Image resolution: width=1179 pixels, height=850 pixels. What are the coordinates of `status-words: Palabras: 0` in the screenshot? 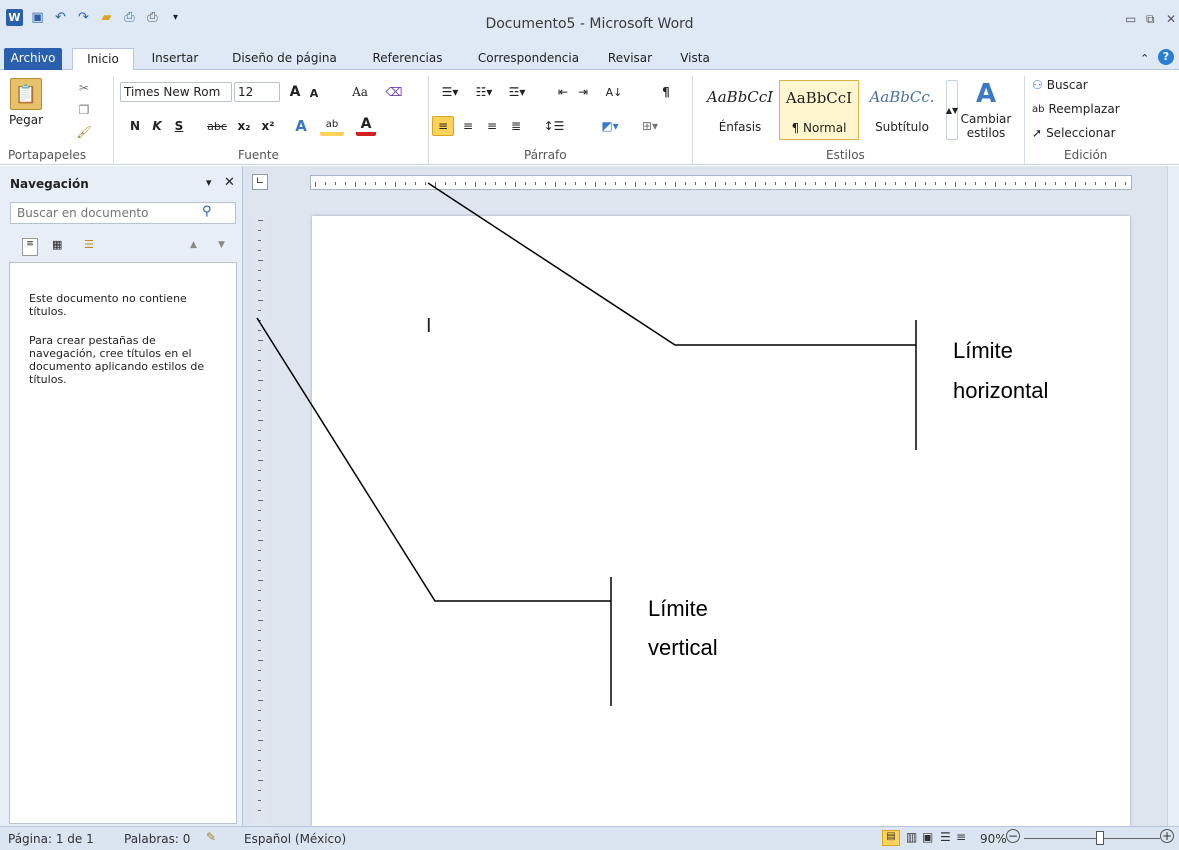 It's located at (157, 839).